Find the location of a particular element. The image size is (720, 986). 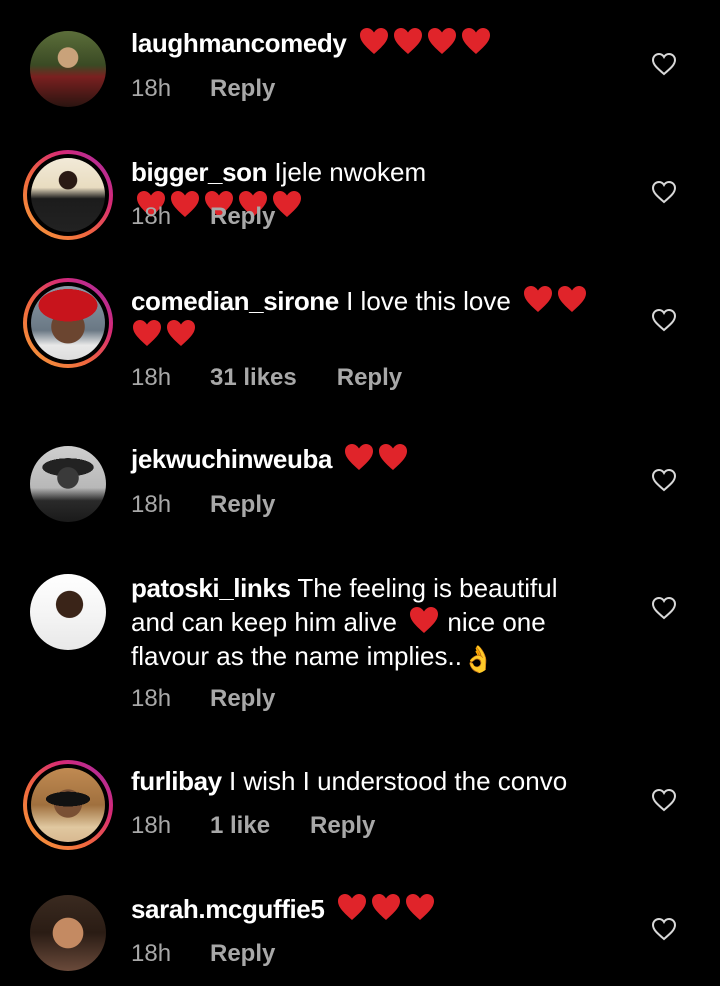

comment-text: I wish I understood the convo is located at coordinates (398, 781).